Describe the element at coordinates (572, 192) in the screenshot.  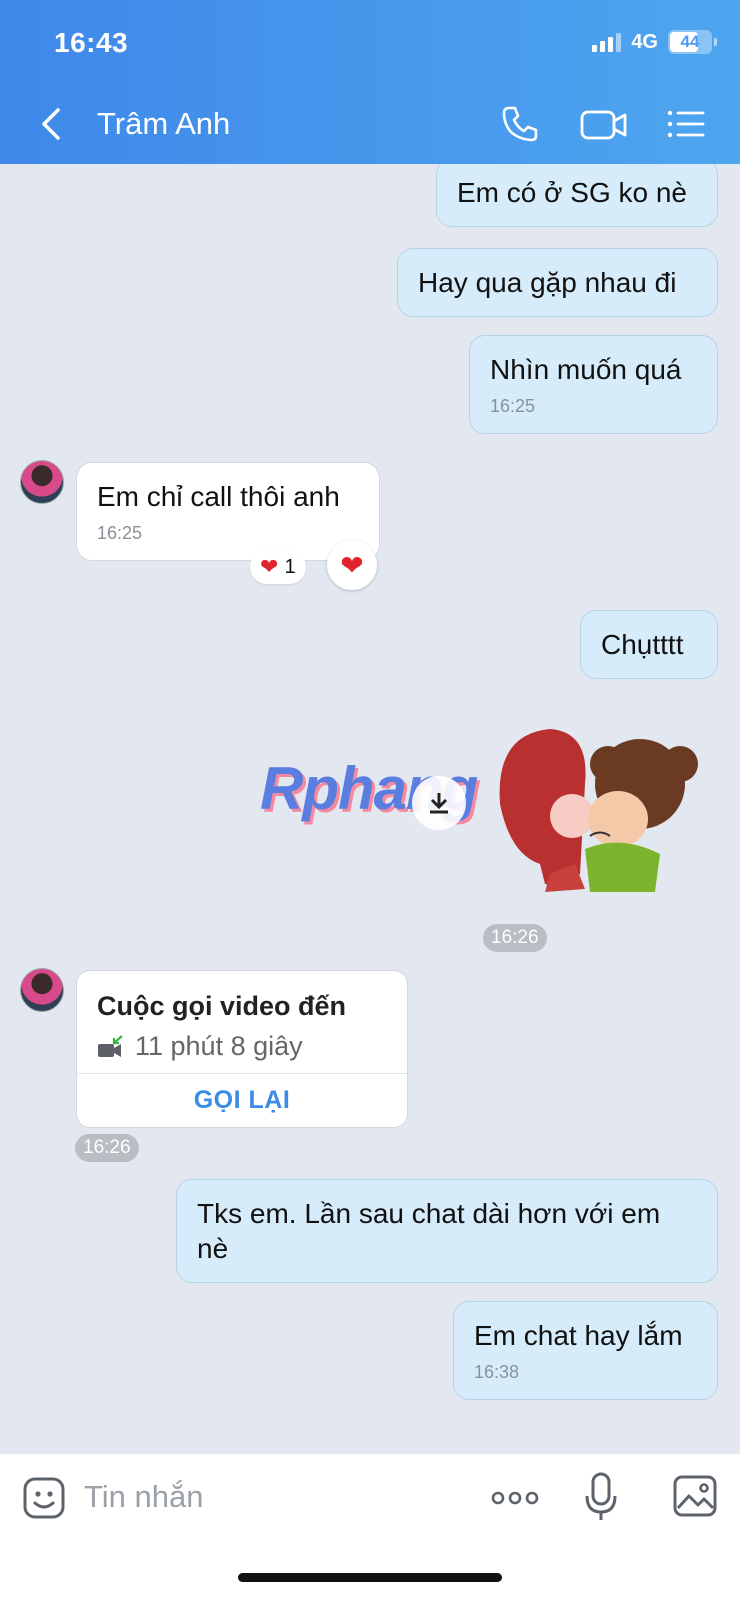
I see `message-text: Em có ở SG ko nè` at that location.